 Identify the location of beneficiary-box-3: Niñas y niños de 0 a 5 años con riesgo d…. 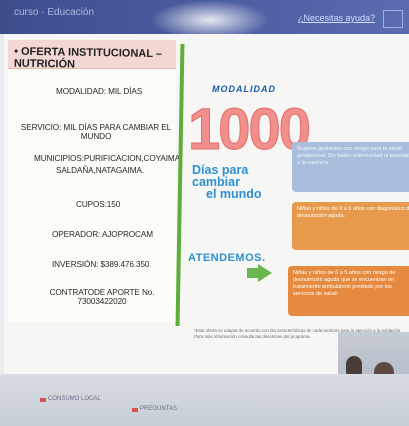
(348, 291).